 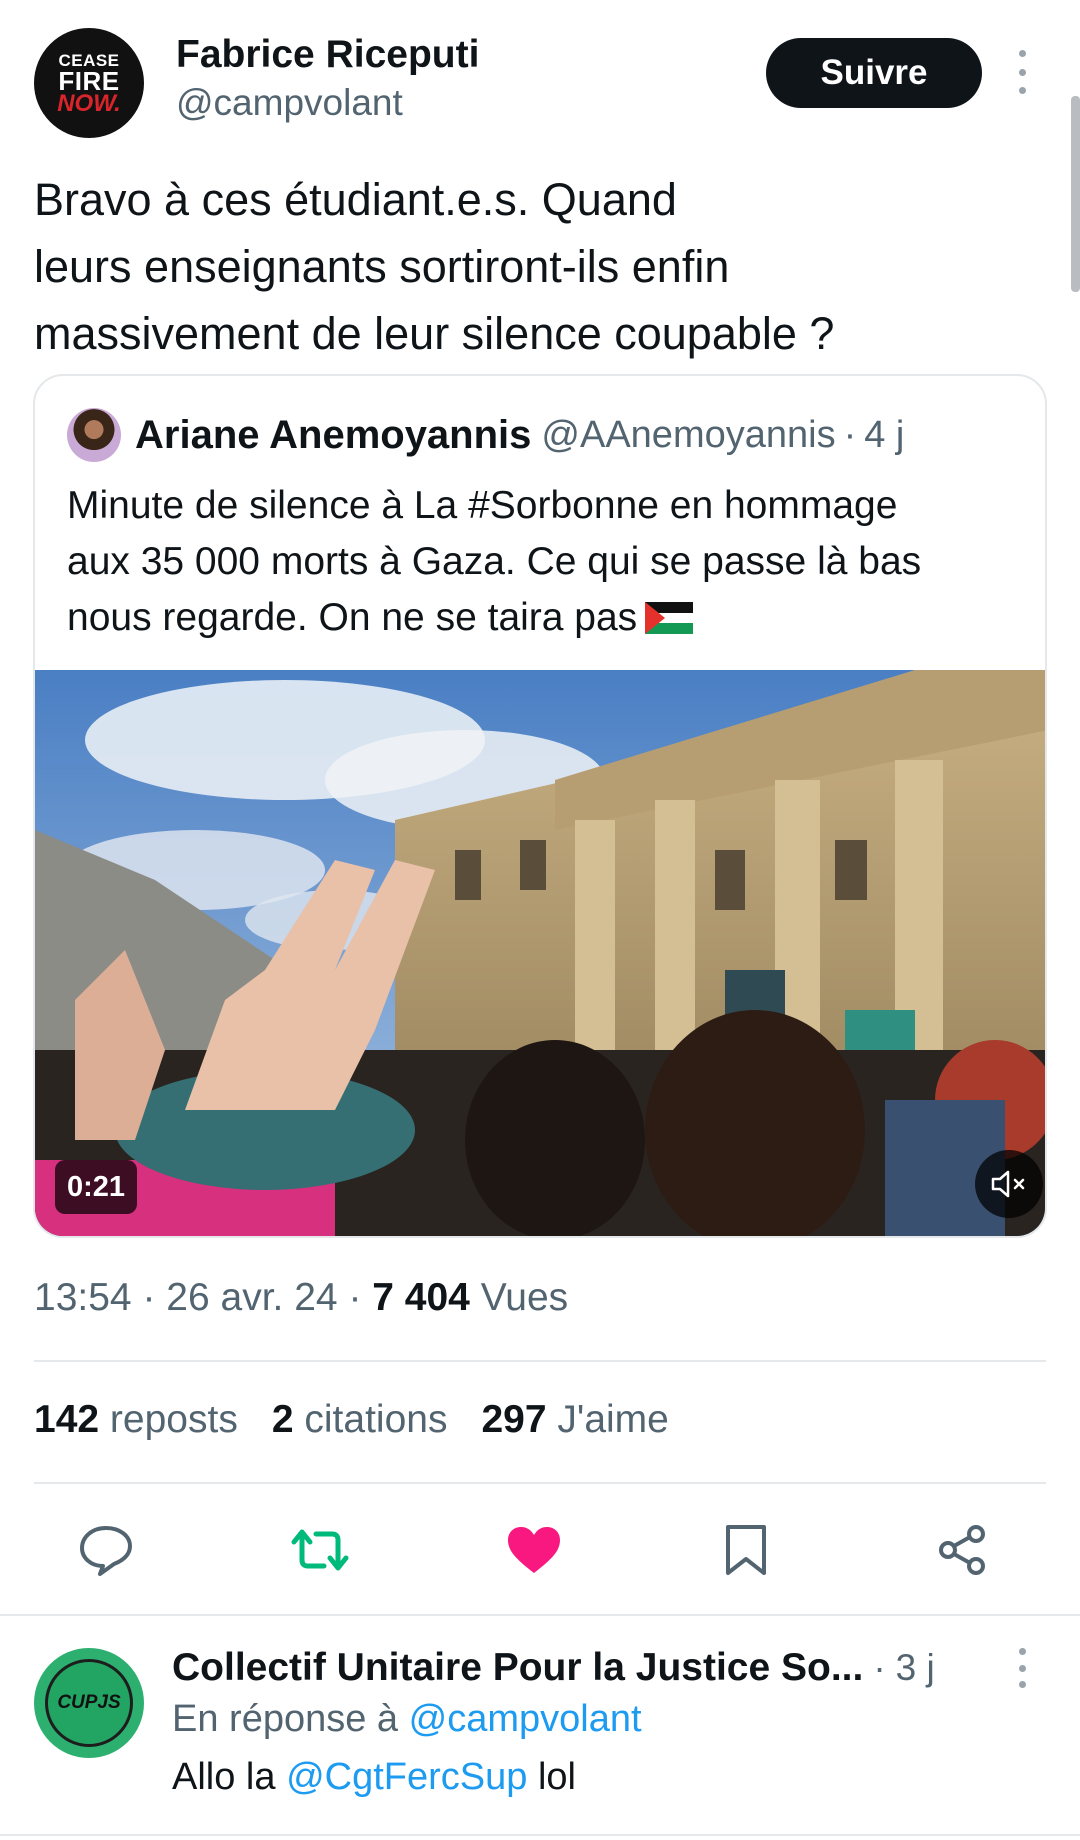 What do you see at coordinates (669, 618) in the screenshot?
I see `palestine-flag-icon` at bounding box center [669, 618].